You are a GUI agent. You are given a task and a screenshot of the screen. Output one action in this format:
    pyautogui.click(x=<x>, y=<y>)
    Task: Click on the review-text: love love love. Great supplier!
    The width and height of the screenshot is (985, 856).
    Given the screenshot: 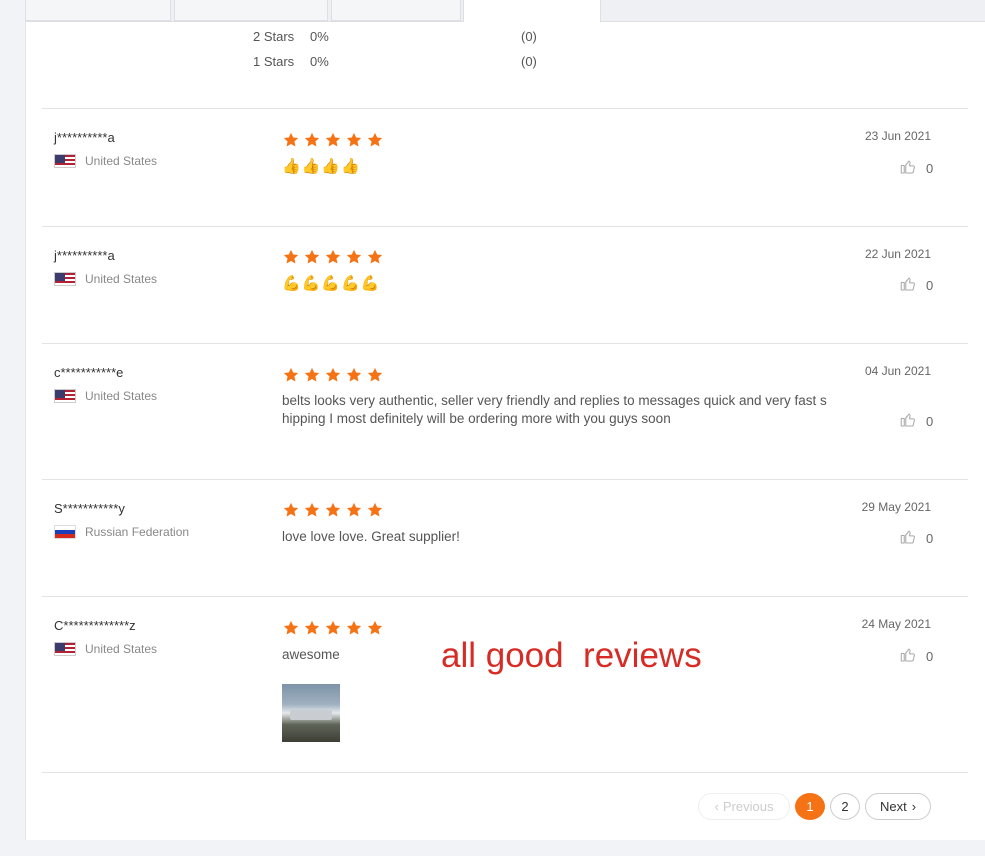 What is the action you would take?
    pyautogui.click(x=371, y=536)
    